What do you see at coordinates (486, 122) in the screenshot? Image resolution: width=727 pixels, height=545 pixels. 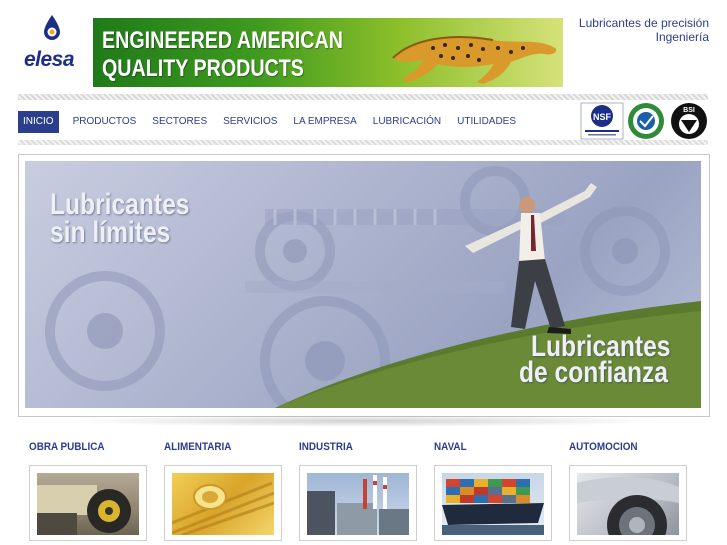 I see `nav-item-utilidades: UTILIDADES` at bounding box center [486, 122].